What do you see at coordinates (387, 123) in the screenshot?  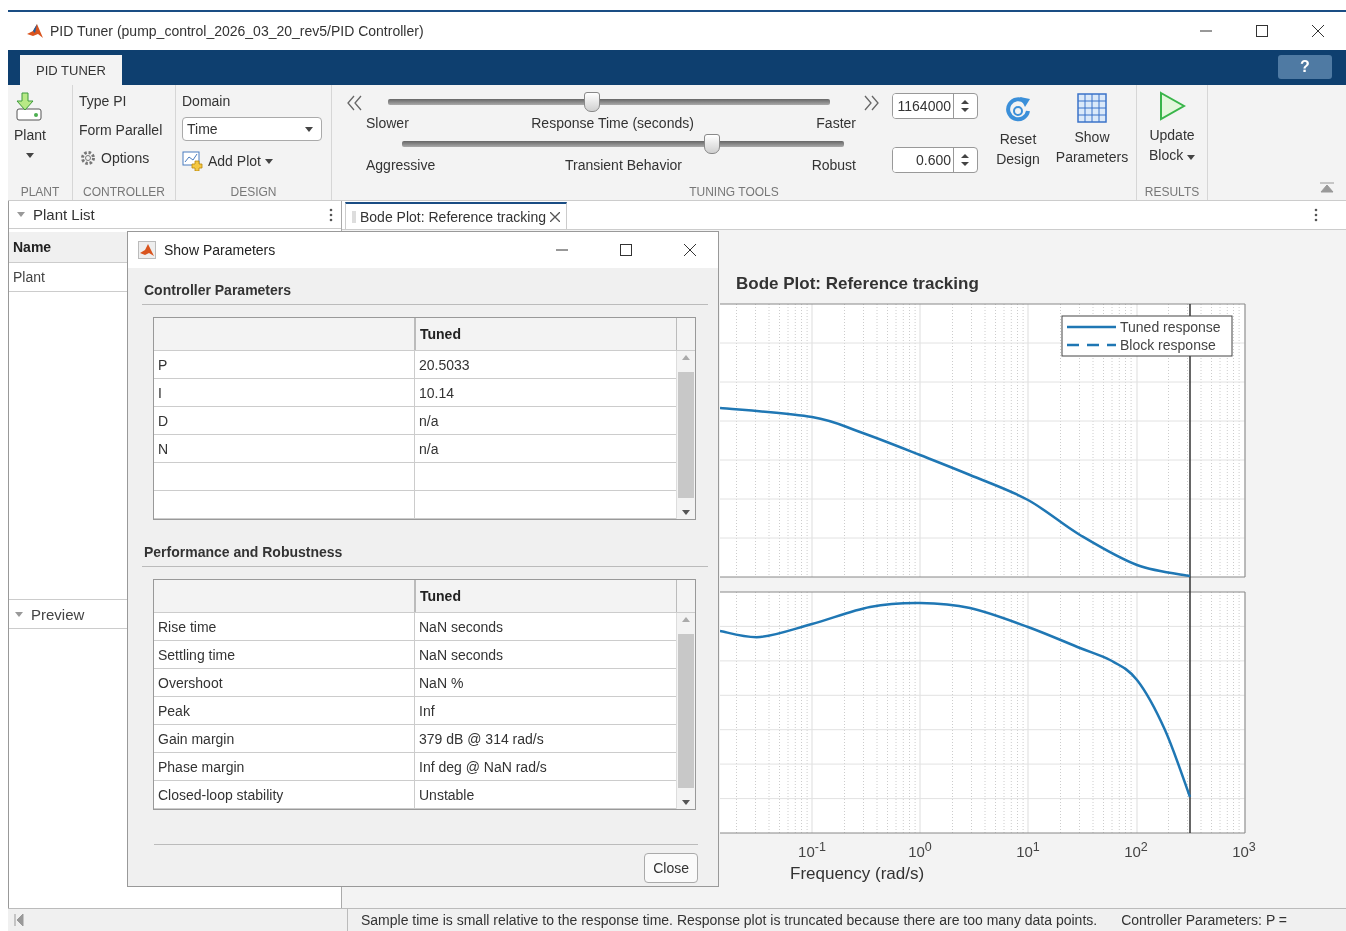 I see `slider-min-label: Slower` at bounding box center [387, 123].